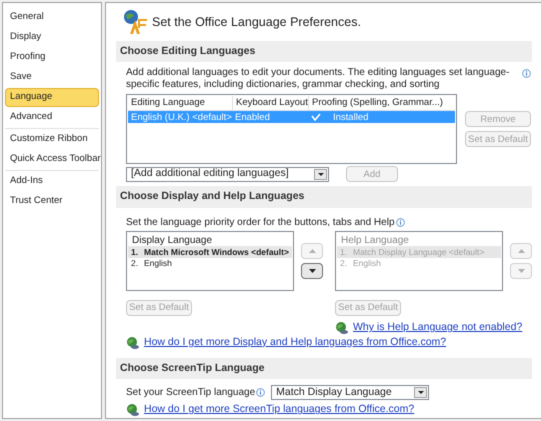 The height and width of the screenshot is (421, 541). I want to click on dropdown: Match Display Language, so click(350, 392).